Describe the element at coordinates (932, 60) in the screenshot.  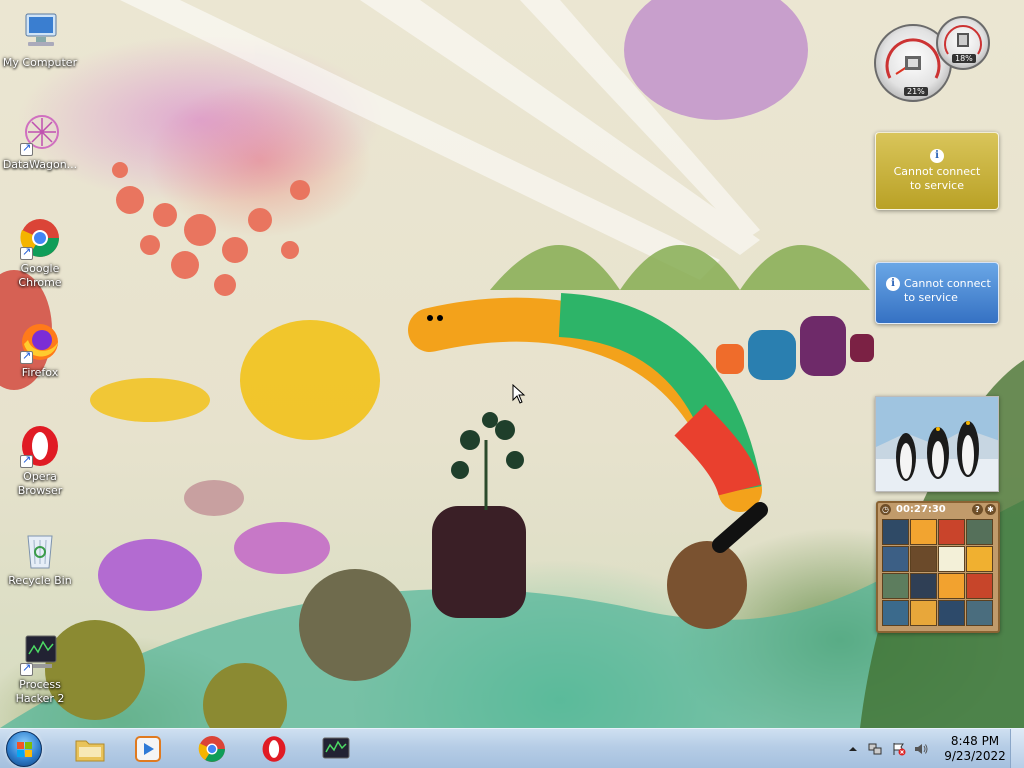
I see `cpu-meter-gadget: 21% 18%` at that location.